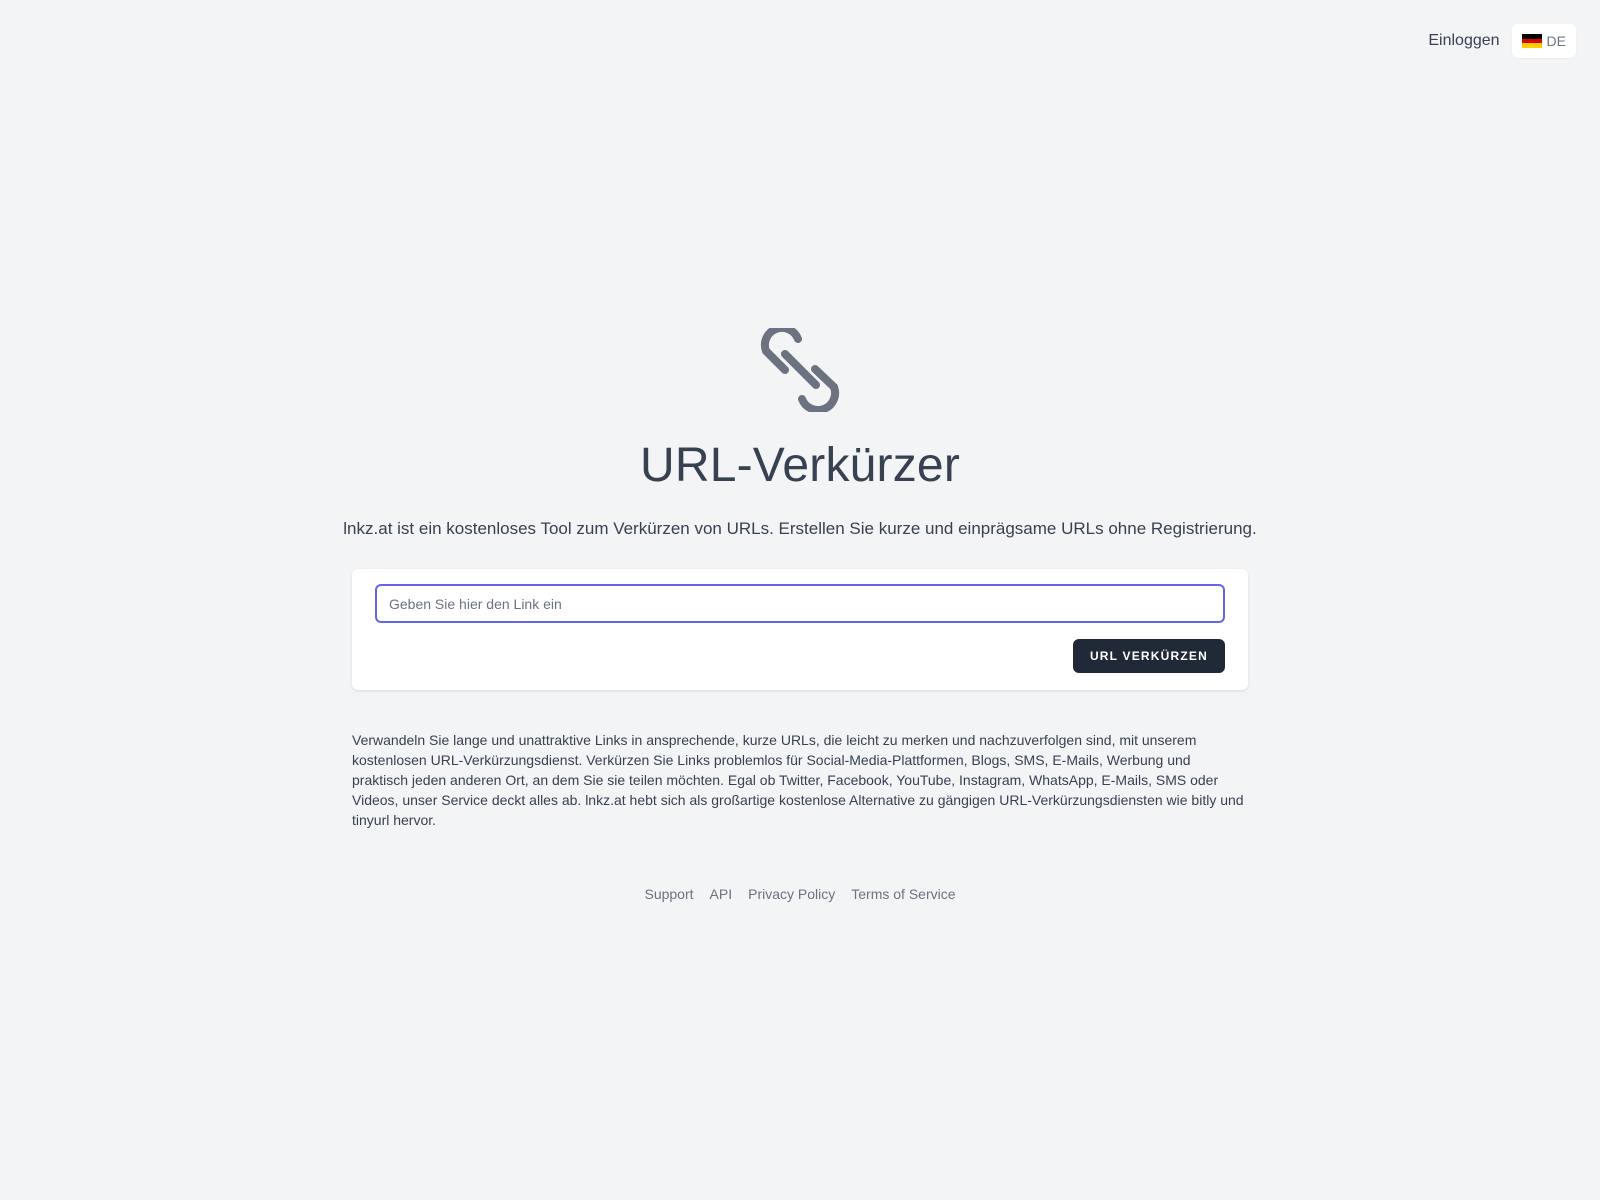  Describe the element at coordinates (1531, 41) in the screenshot. I see `german-flag-icon` at that location.